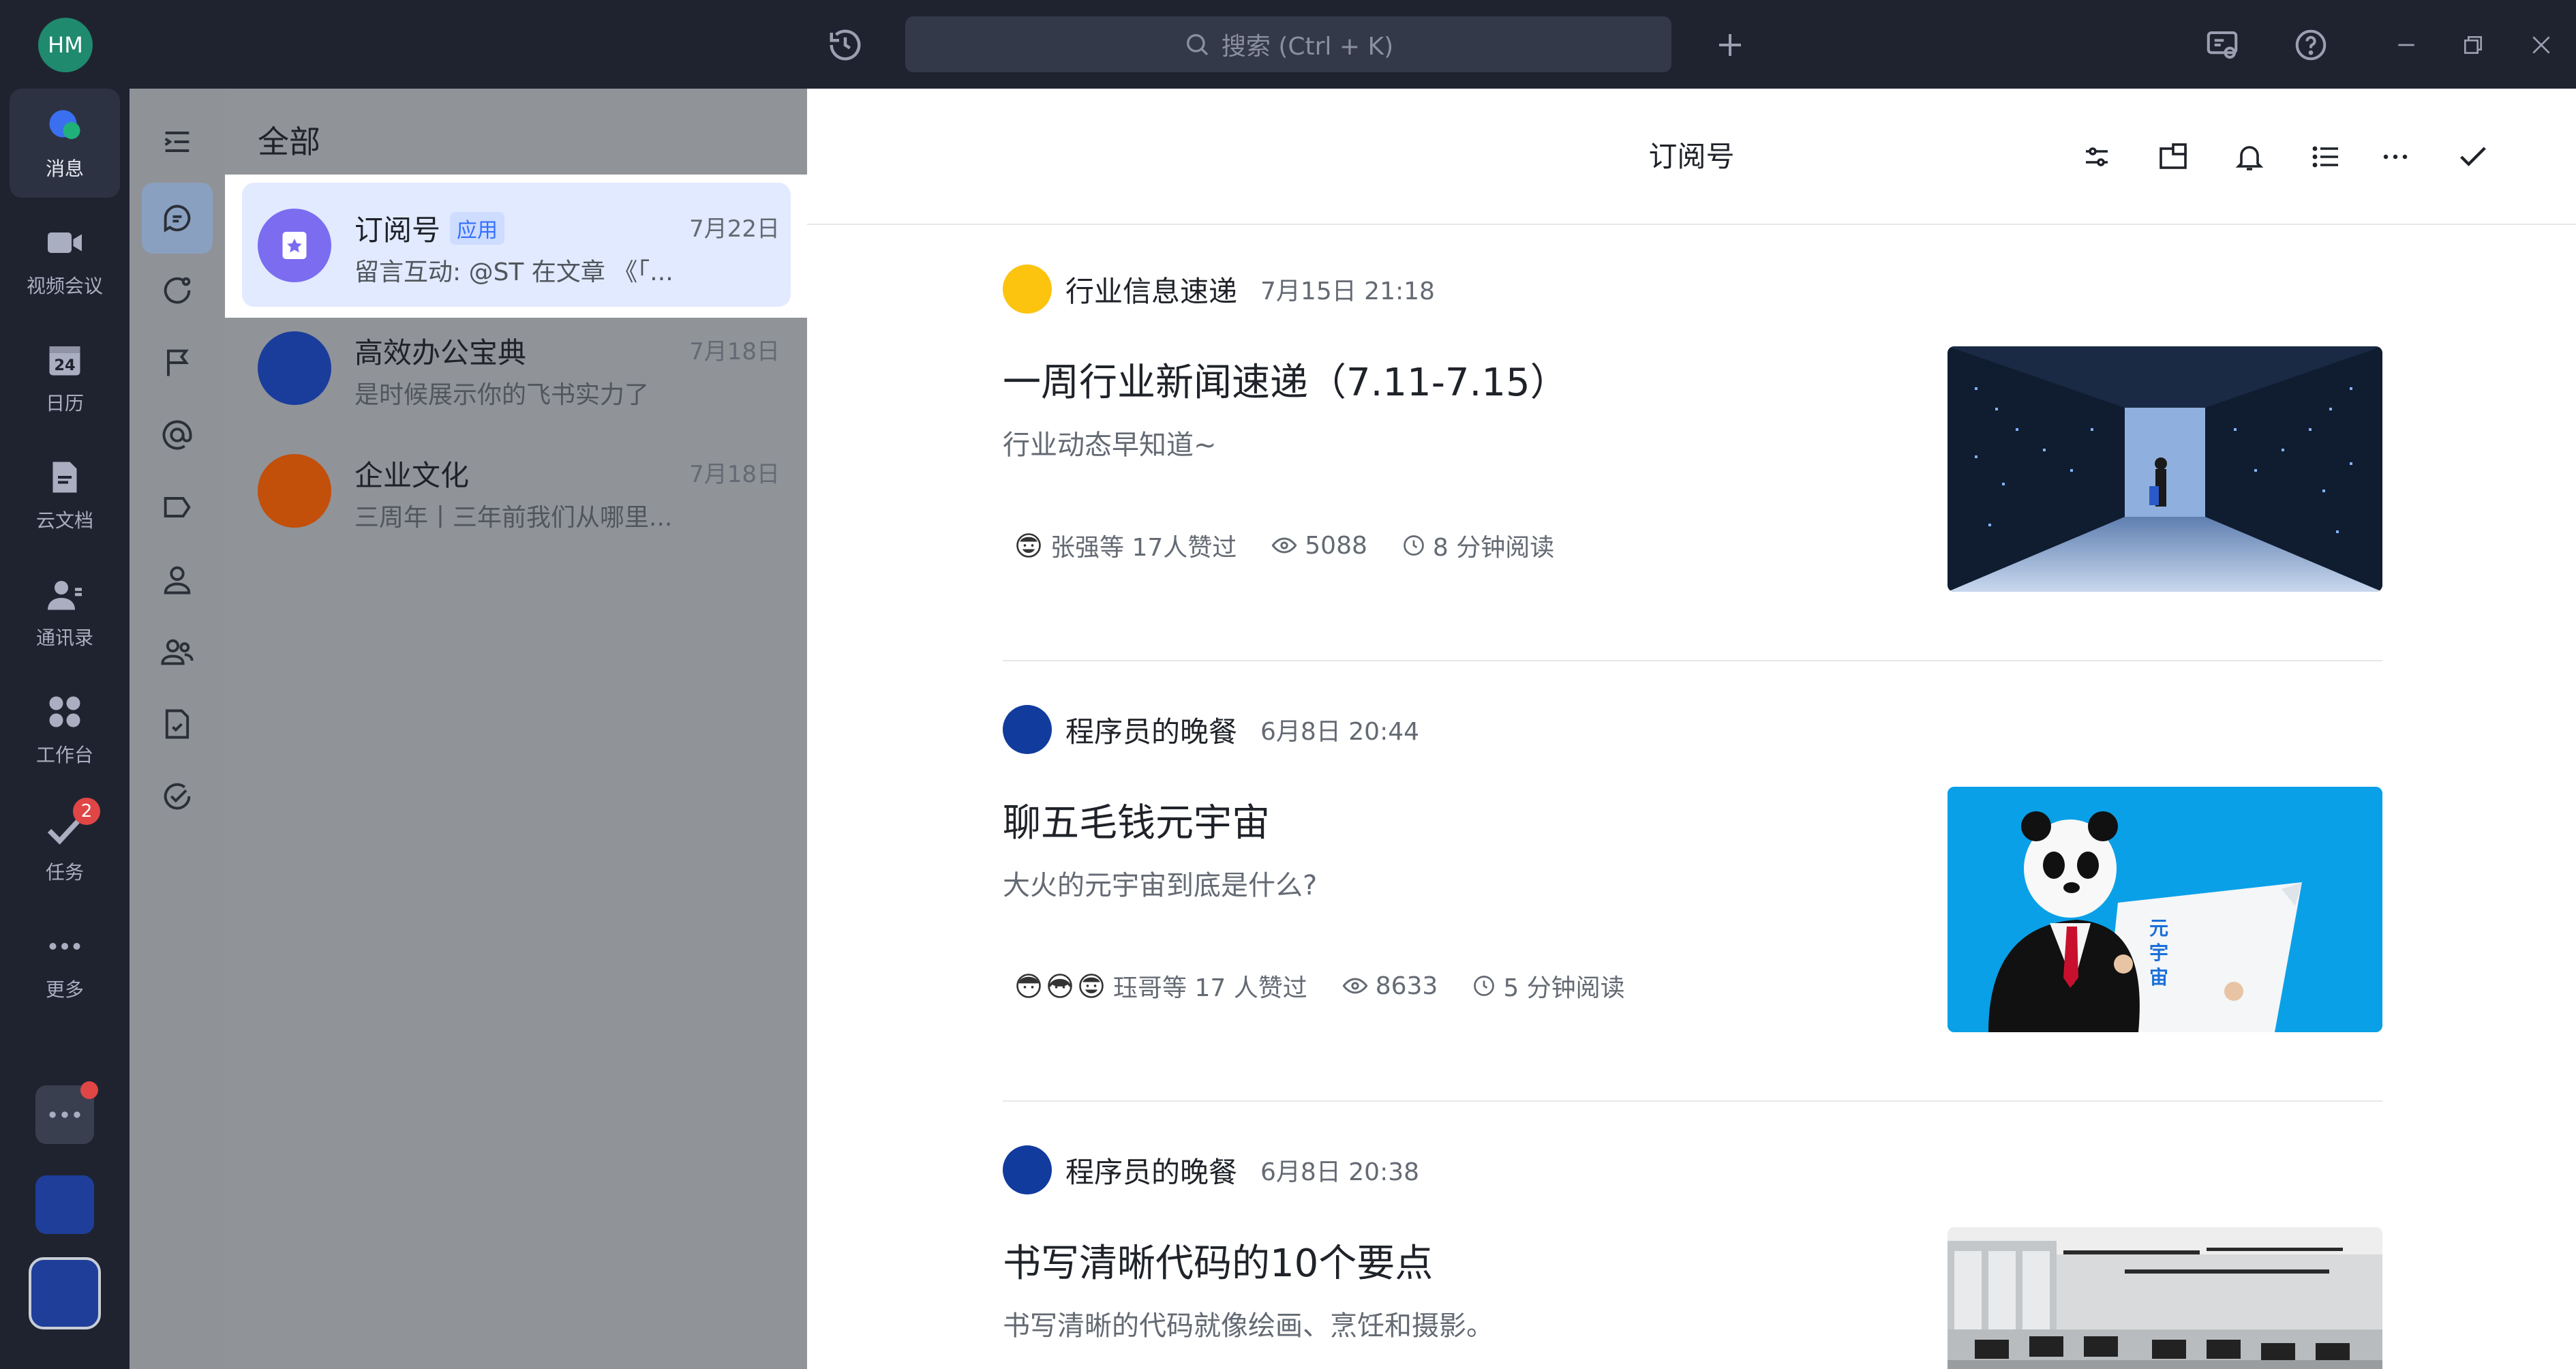  I want to click on article-source: 行业信息速递 7月15日 21:18, so click(1219, 289).